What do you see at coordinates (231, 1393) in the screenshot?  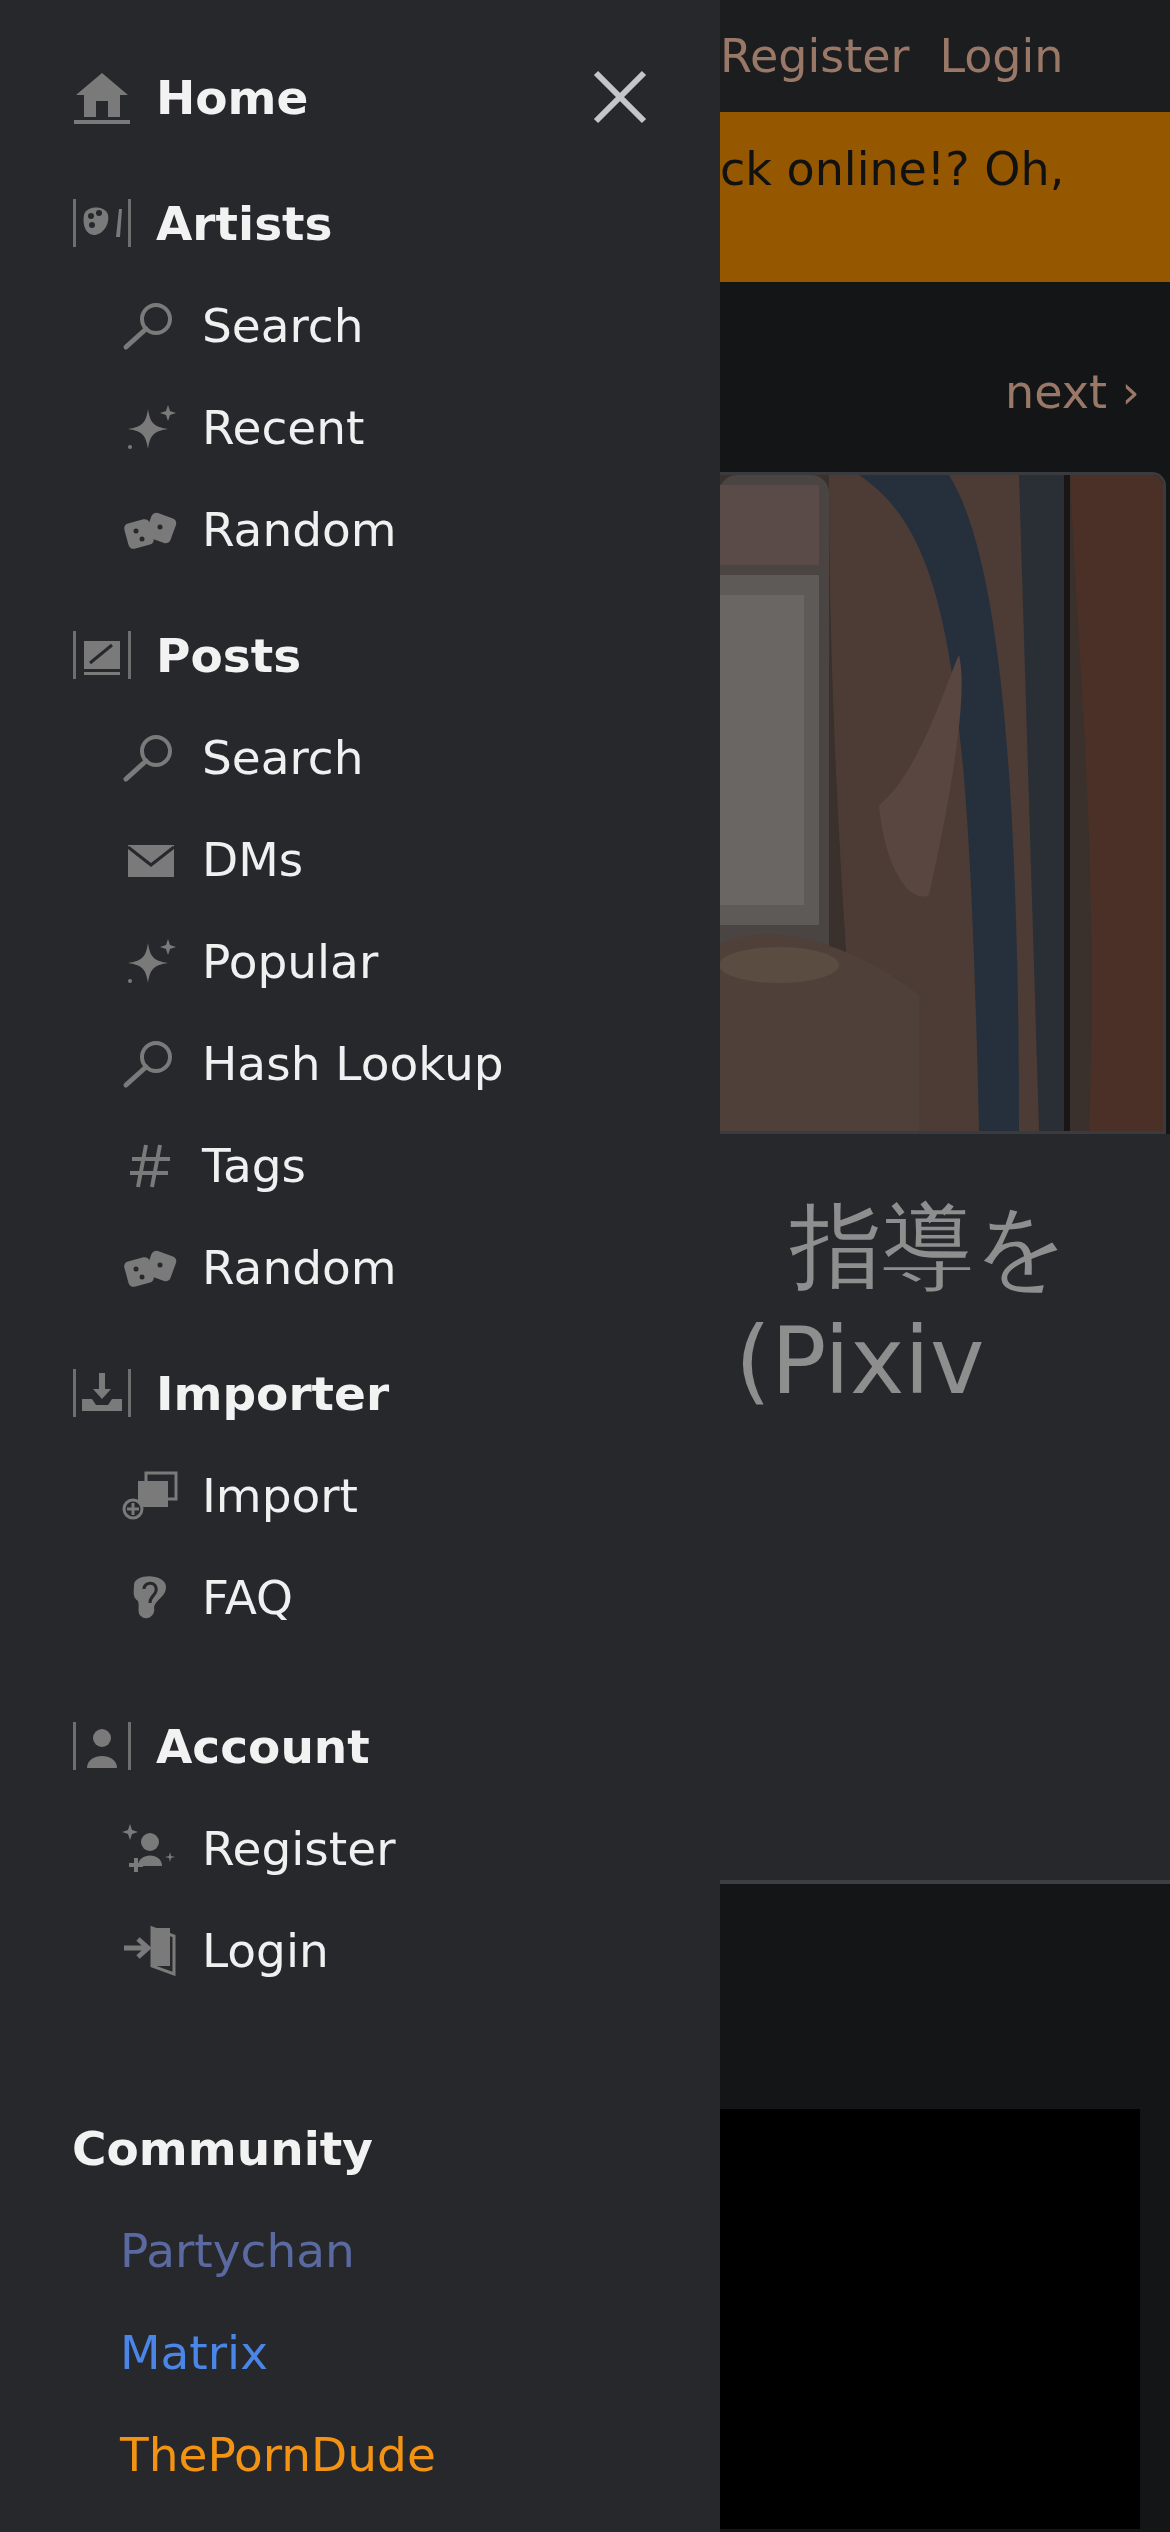 I see `section-heading: Importer` at bounding box center [231, 1393].